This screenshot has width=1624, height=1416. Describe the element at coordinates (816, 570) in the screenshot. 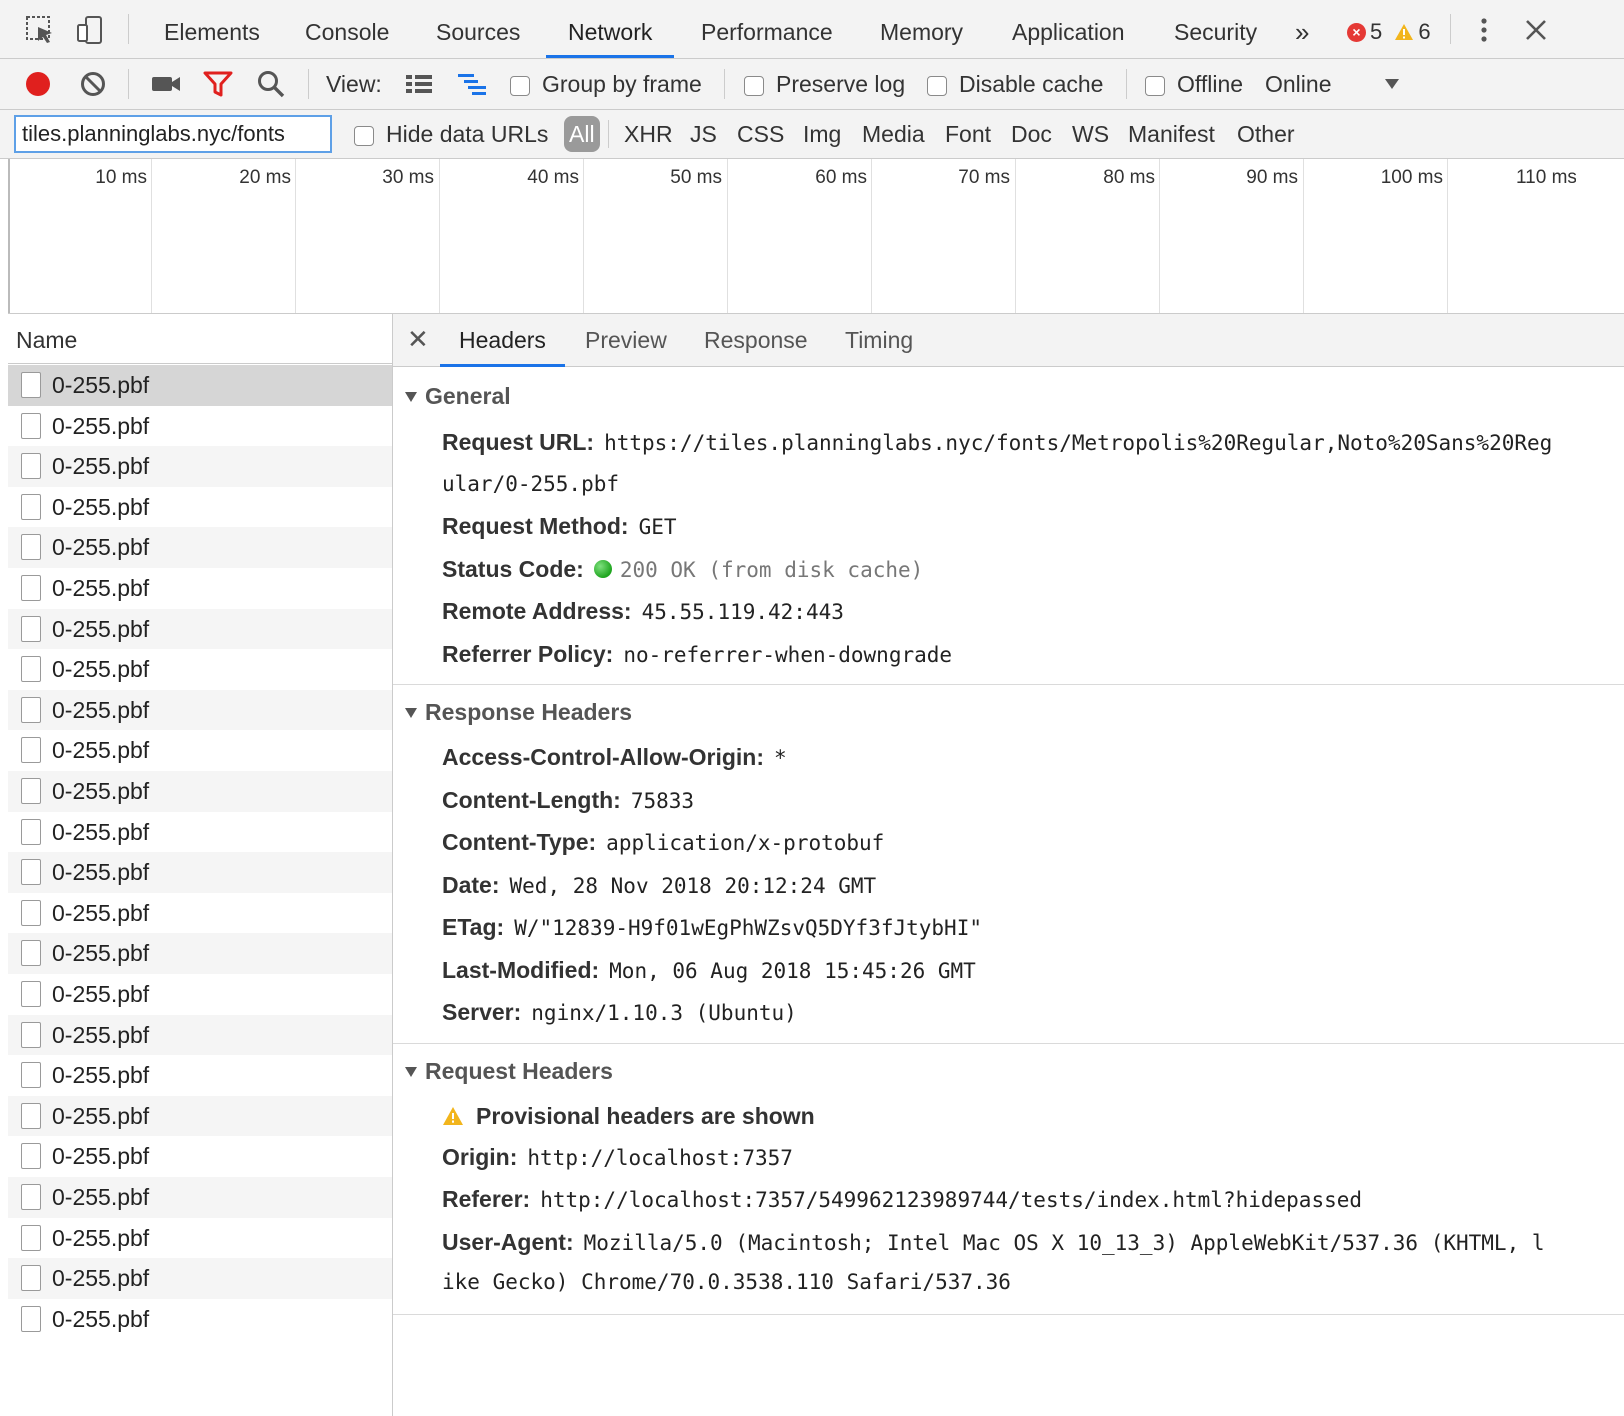

I see `status-note: (from disk cache)` at that location.